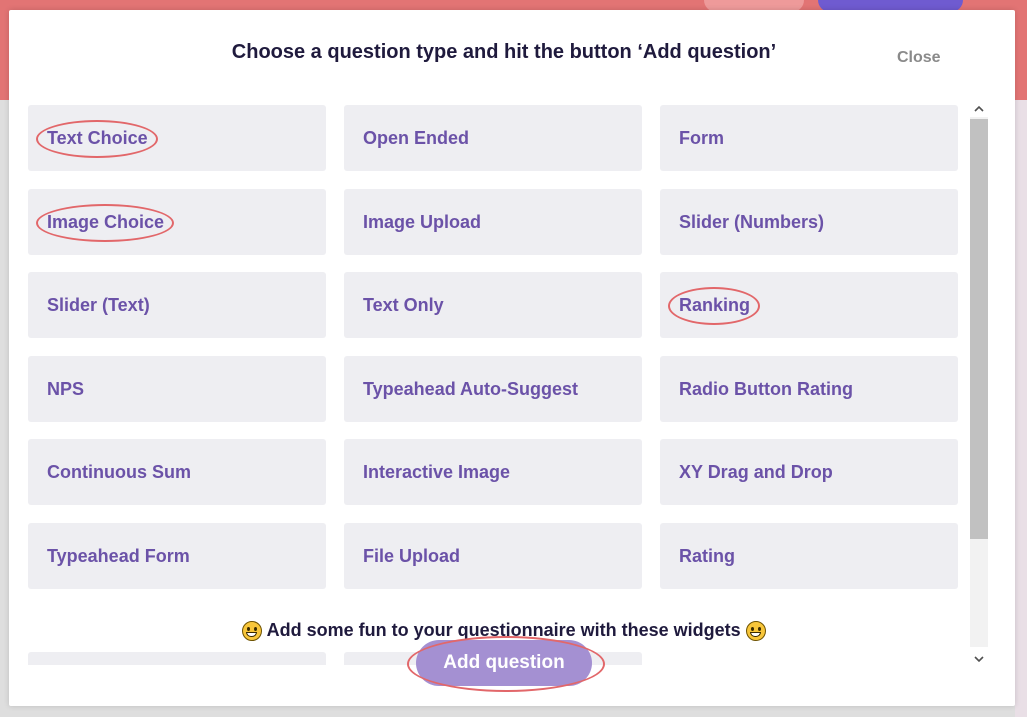 The width and height of the screenshot is (1027, 717). I want to click on question-type-tile: Text Choice, so click(177, 138).